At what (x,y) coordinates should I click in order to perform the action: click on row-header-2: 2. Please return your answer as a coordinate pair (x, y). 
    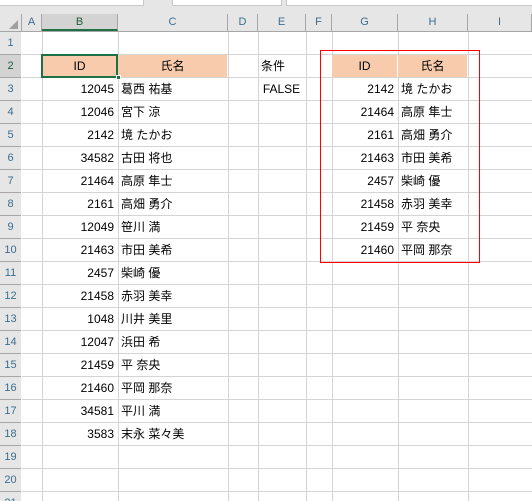
    Looking at the image, I should click on (10, 66).